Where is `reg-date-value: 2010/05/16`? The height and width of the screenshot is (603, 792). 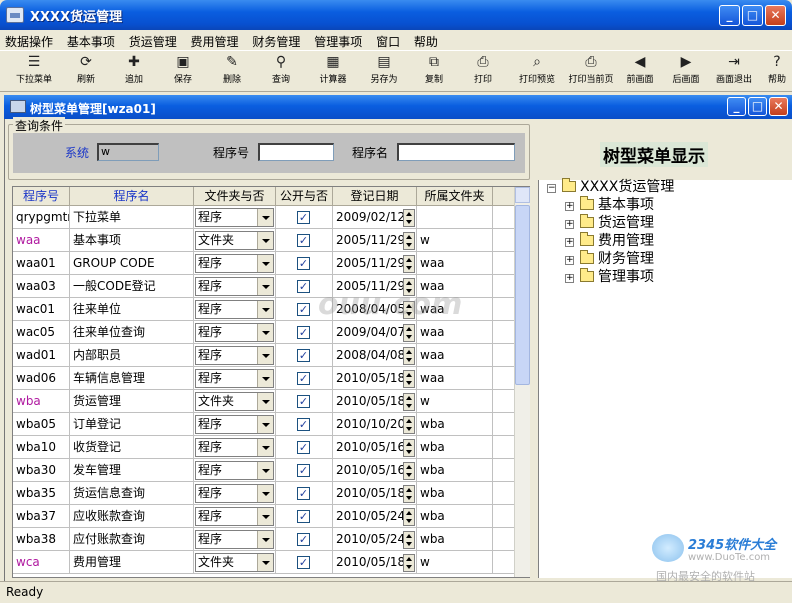 reg-date-value: 2010/05/16 is located at coordinates (370, 447).